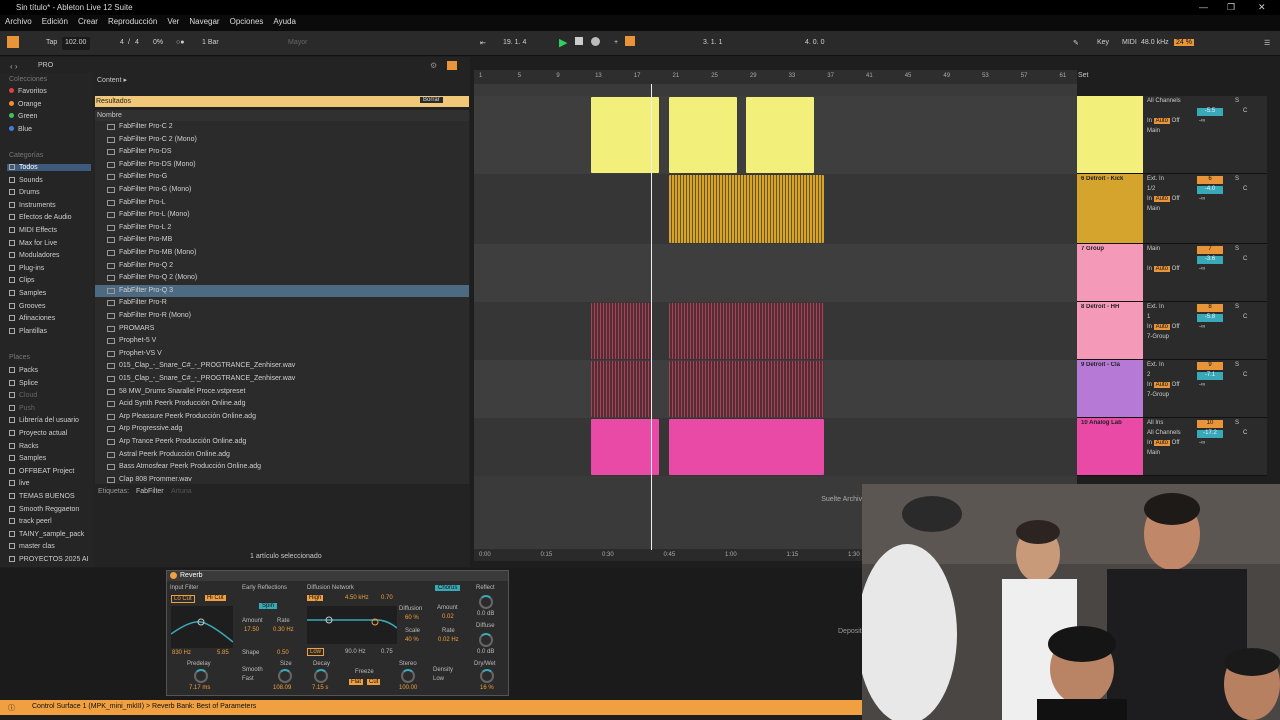 This screenshot has width=1280, height=720. What do you see at coordinates (1153, 131) in the screenshot?
I see `track-route: Main` at bounding box center [1153, 131].